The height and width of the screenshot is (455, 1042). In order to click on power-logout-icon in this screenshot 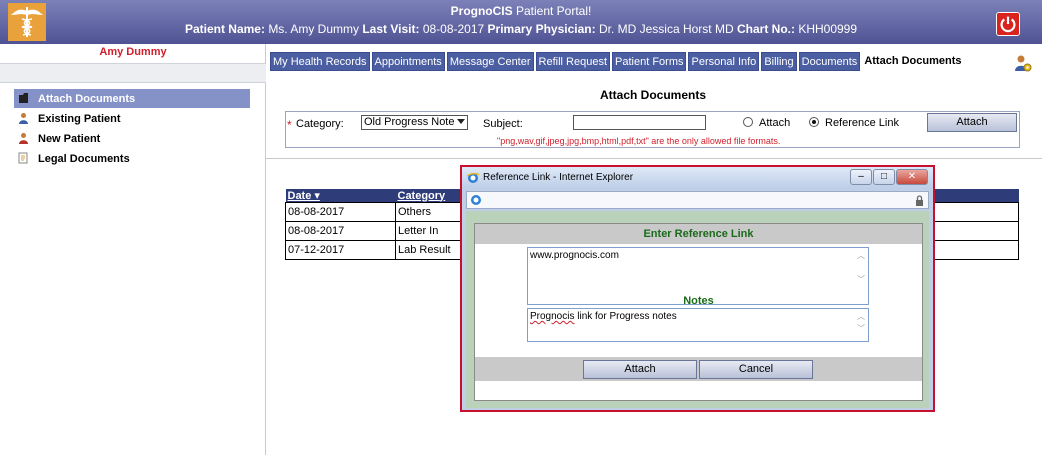, I will do `click(1008, 24)`.